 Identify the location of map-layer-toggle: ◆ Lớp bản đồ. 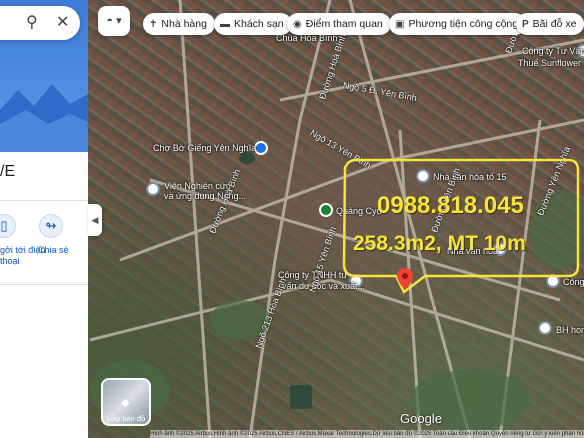
(126, 402).